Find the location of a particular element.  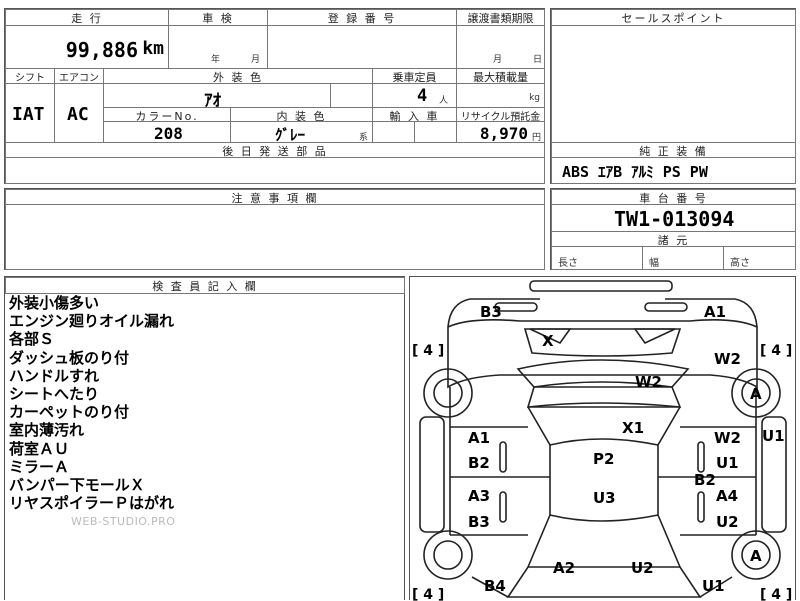

damage-mark: A4 is located at coordinates (727, 496).